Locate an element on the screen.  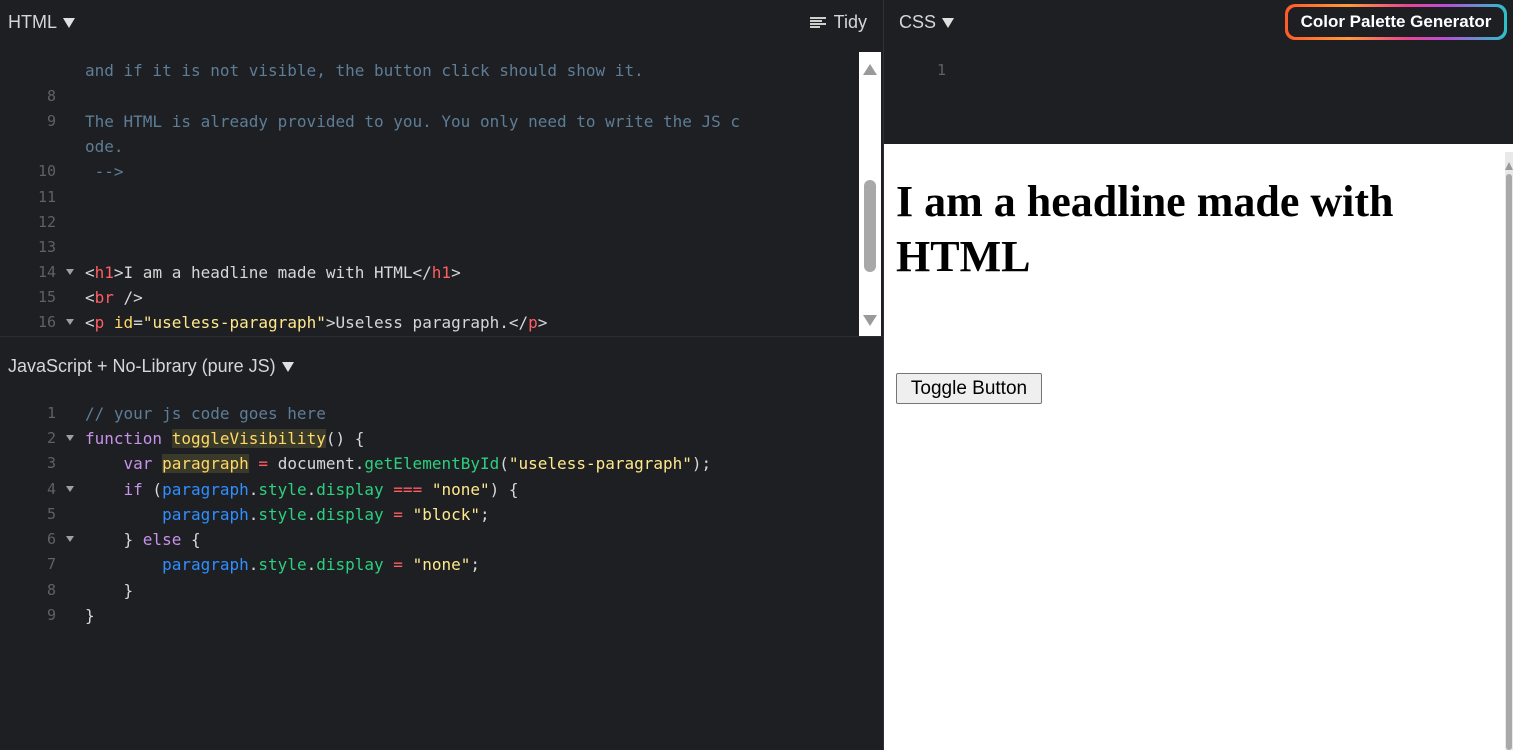
toggle-button: Toggle Button is located at coordinates (969, 388).